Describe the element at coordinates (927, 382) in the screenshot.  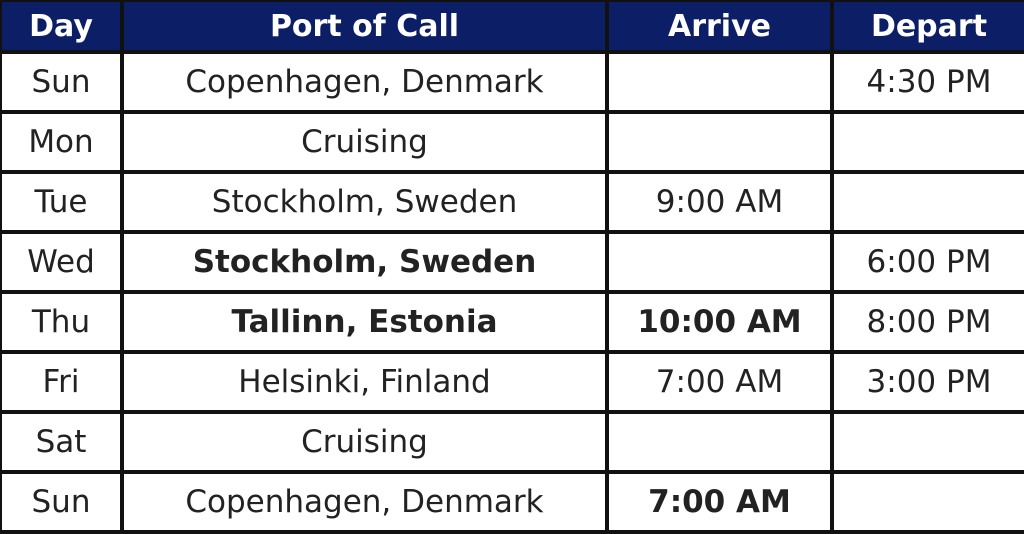
I see `cell-depart: 3:00 PM` at that location.